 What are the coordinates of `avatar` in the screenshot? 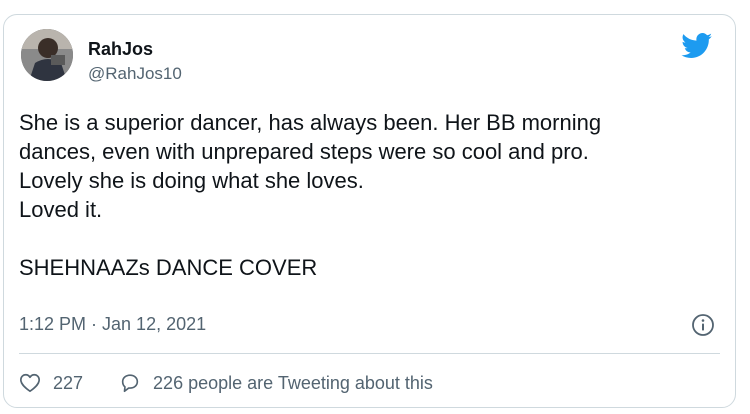 It's located at (47, 55).